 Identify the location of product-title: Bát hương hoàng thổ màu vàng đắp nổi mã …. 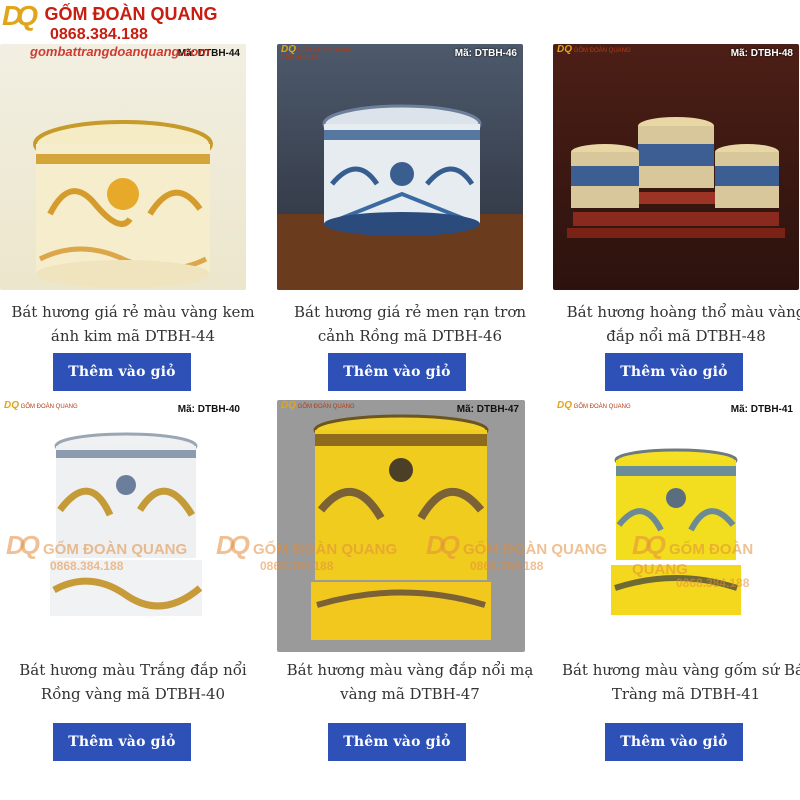
(676, 324).